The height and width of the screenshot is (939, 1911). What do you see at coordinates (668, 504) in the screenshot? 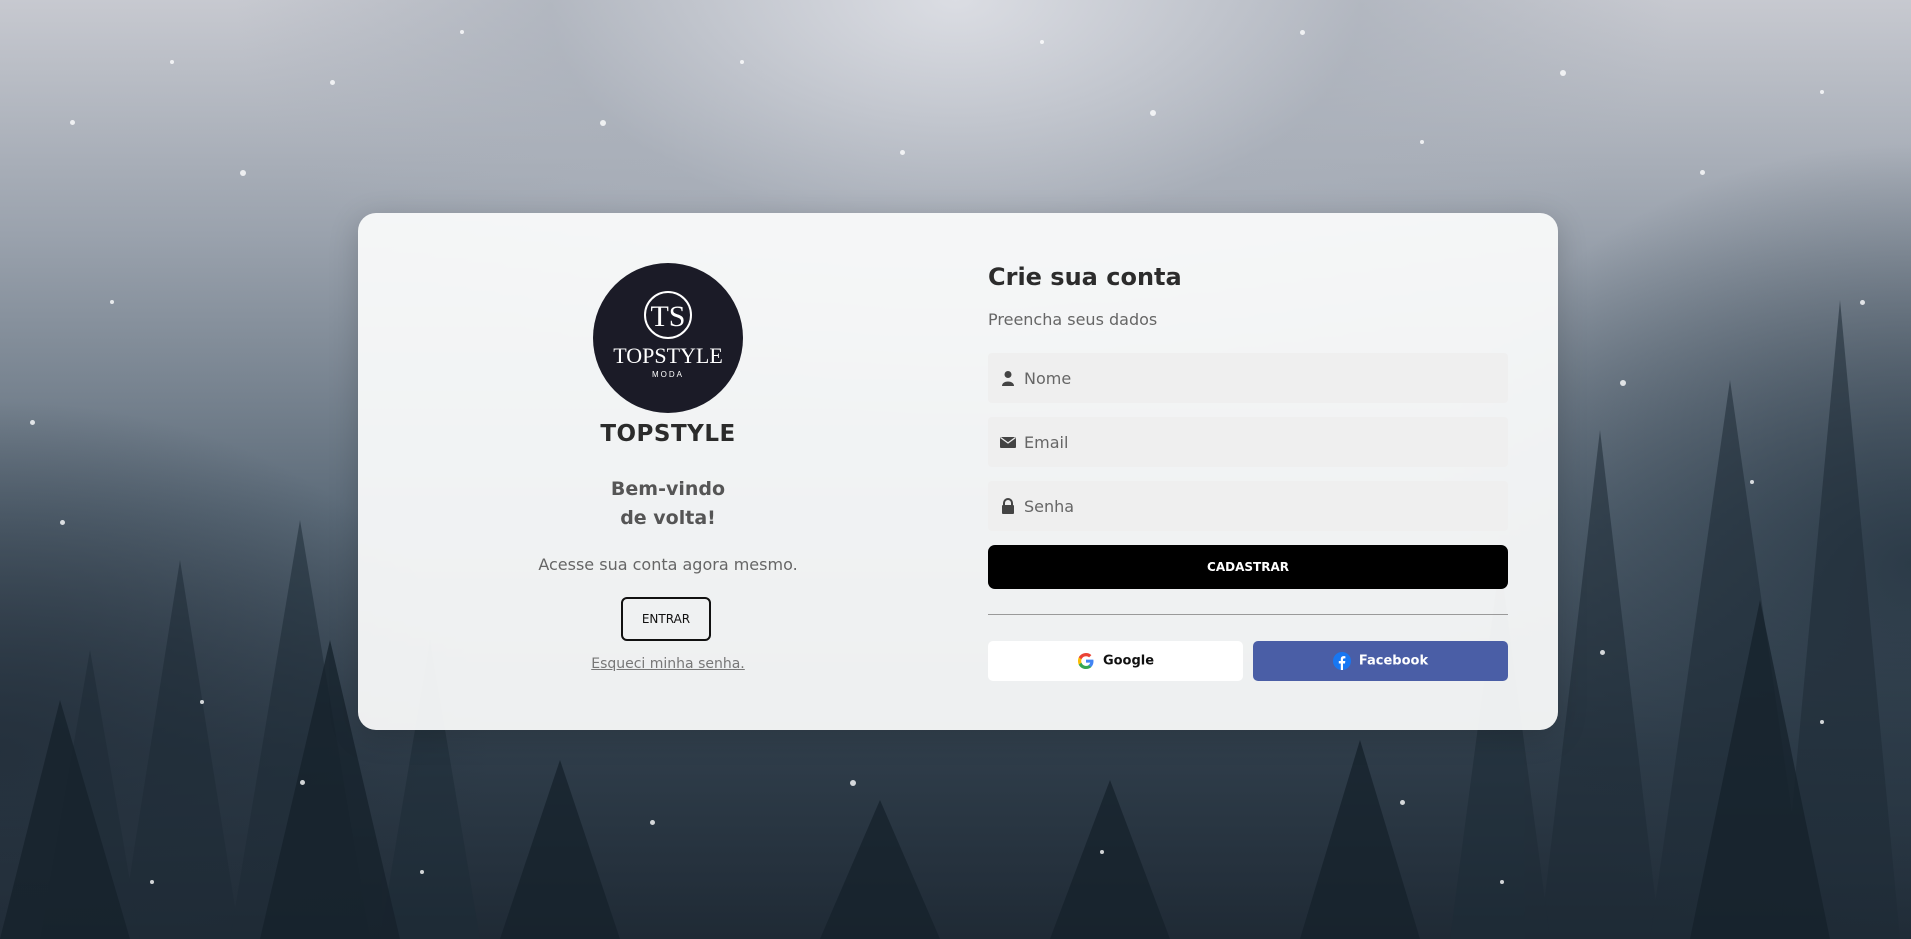
I see `welcome-heading: Bem-vindo de volta!` at bounding box center [668, 504].